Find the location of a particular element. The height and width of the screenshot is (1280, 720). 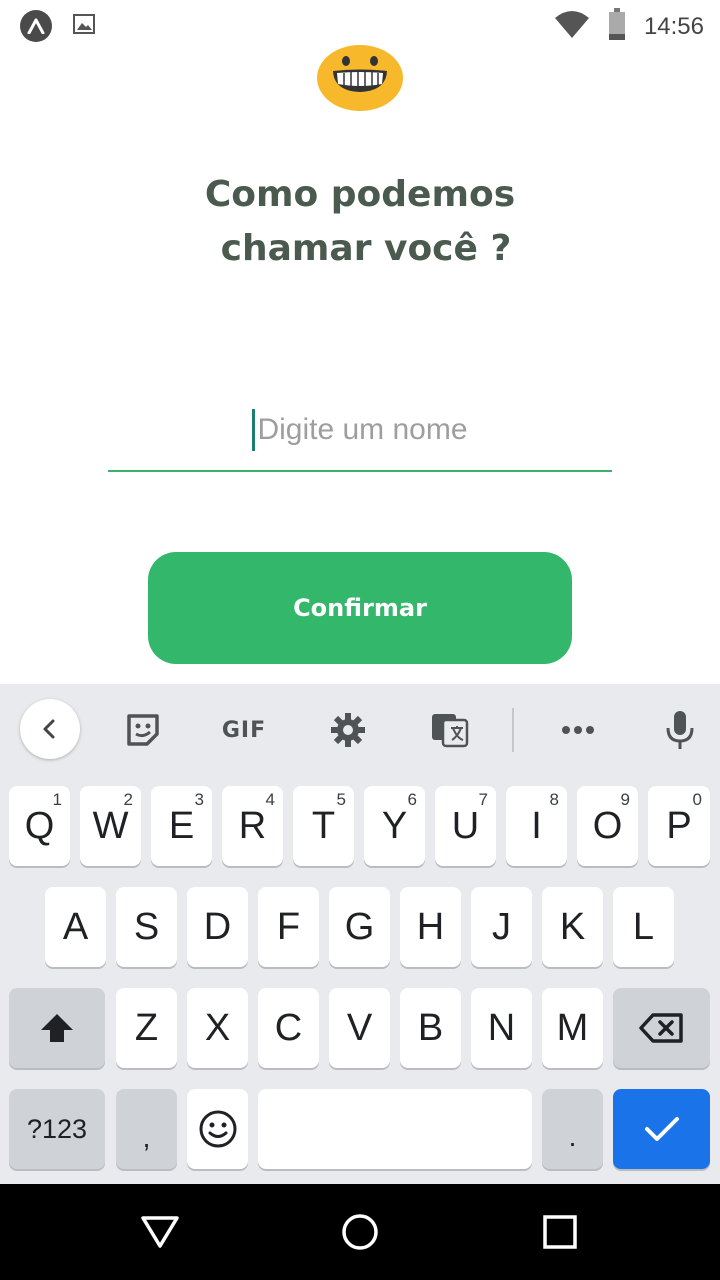

translate-icon: G is located at coordinates (450, 730).